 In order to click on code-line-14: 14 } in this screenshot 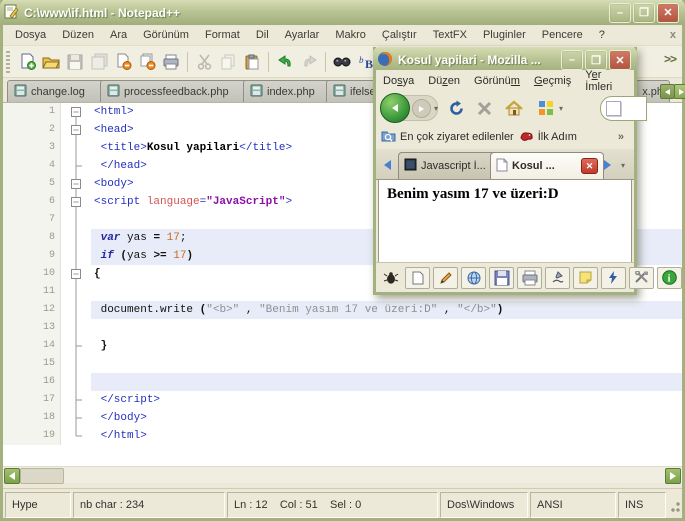, I will do `click(342, 346)`.